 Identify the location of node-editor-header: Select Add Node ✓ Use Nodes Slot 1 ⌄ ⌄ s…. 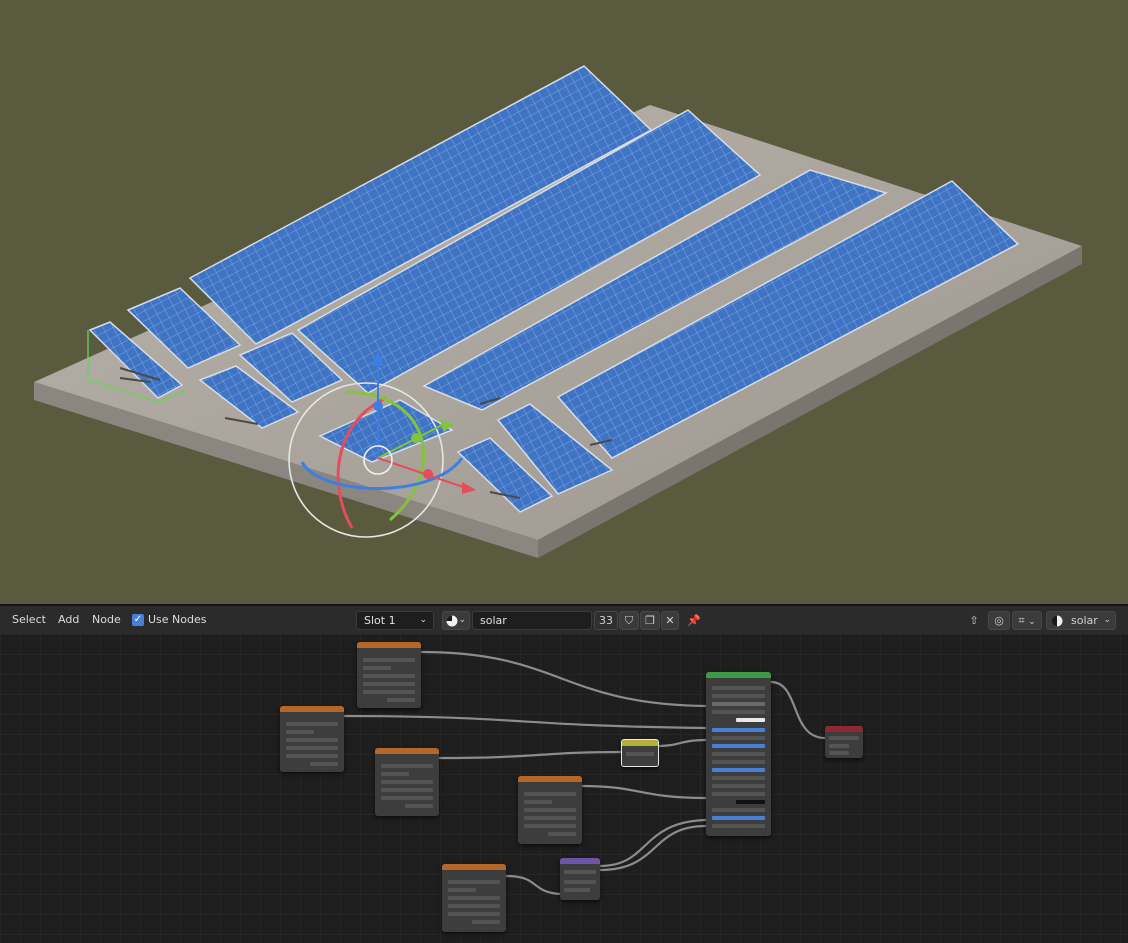
(564, 620).